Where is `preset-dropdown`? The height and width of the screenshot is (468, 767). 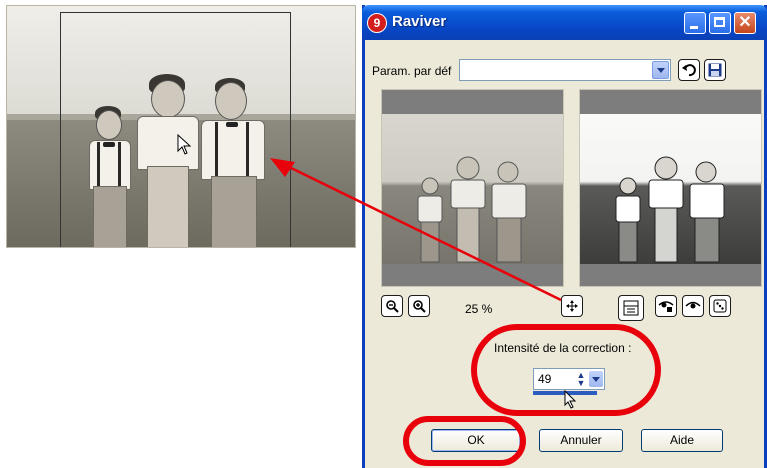
preset-dropdown is located at coordinates (565, 70).